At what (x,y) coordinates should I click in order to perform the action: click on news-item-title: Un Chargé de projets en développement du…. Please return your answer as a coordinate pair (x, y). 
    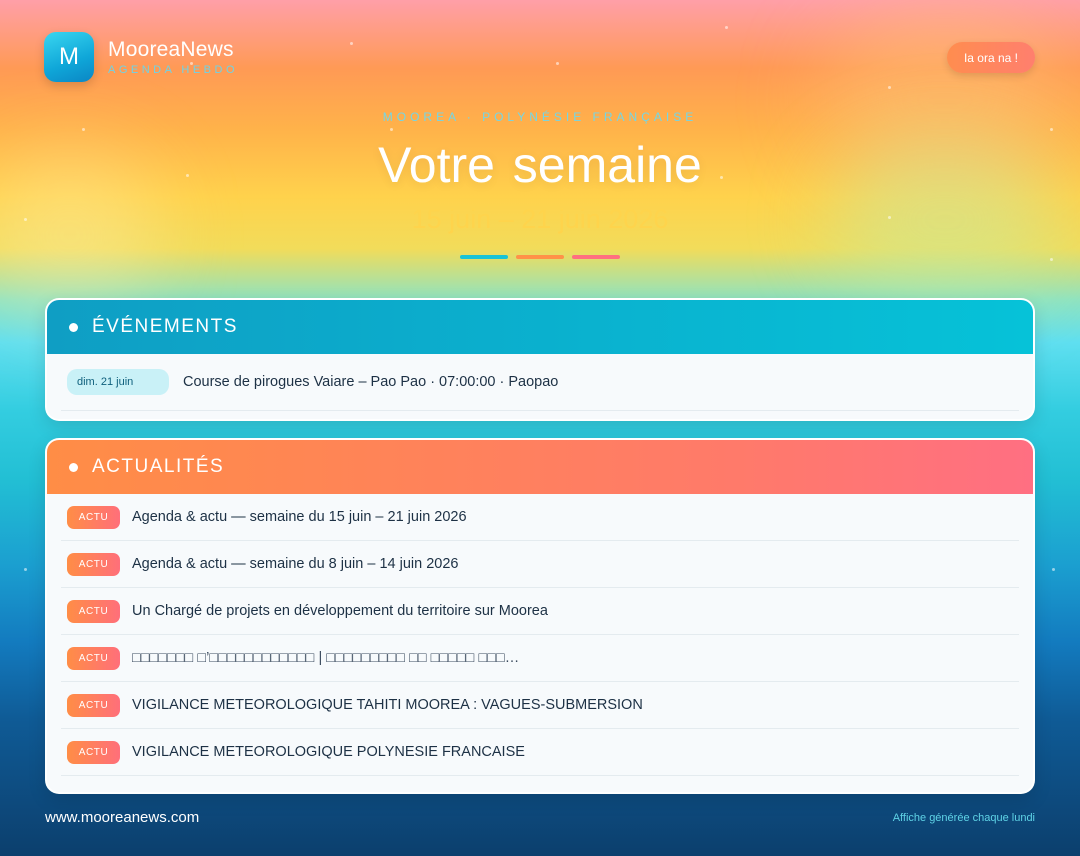
    Looking at the image, I should click on (340, 611).